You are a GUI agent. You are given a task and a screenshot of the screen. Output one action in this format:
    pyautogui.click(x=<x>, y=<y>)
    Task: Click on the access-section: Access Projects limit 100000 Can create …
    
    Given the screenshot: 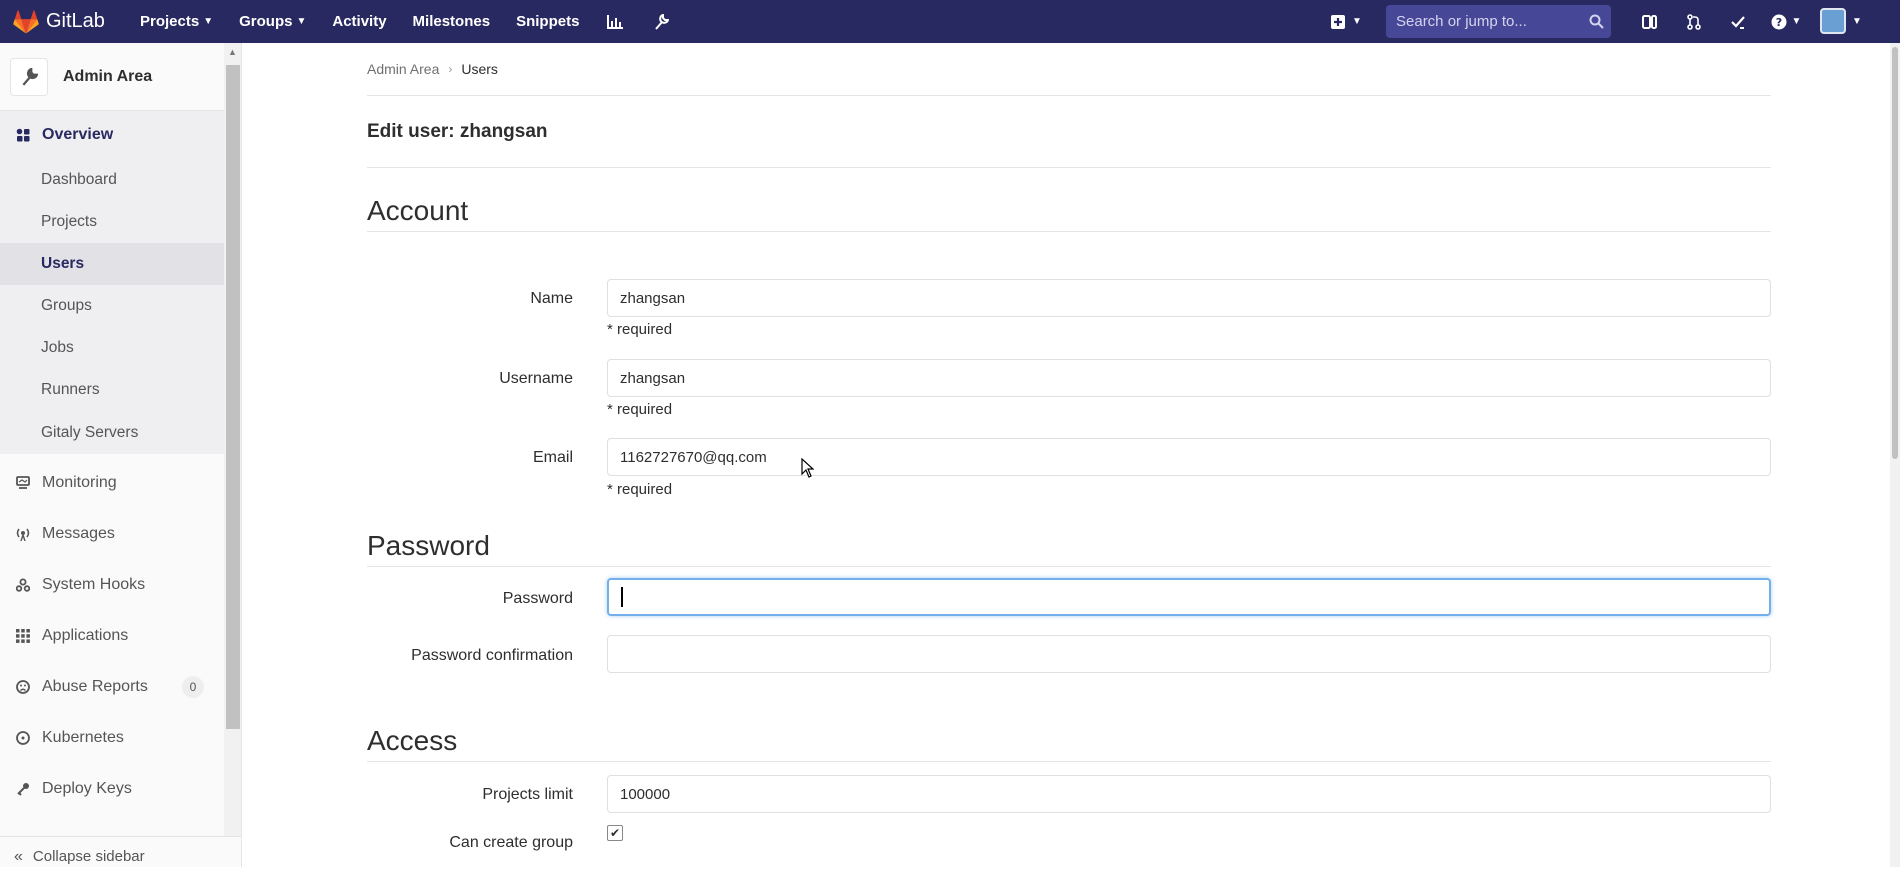 What is the action you would take?
    pyautogui.click(x=1069, y=802)
    